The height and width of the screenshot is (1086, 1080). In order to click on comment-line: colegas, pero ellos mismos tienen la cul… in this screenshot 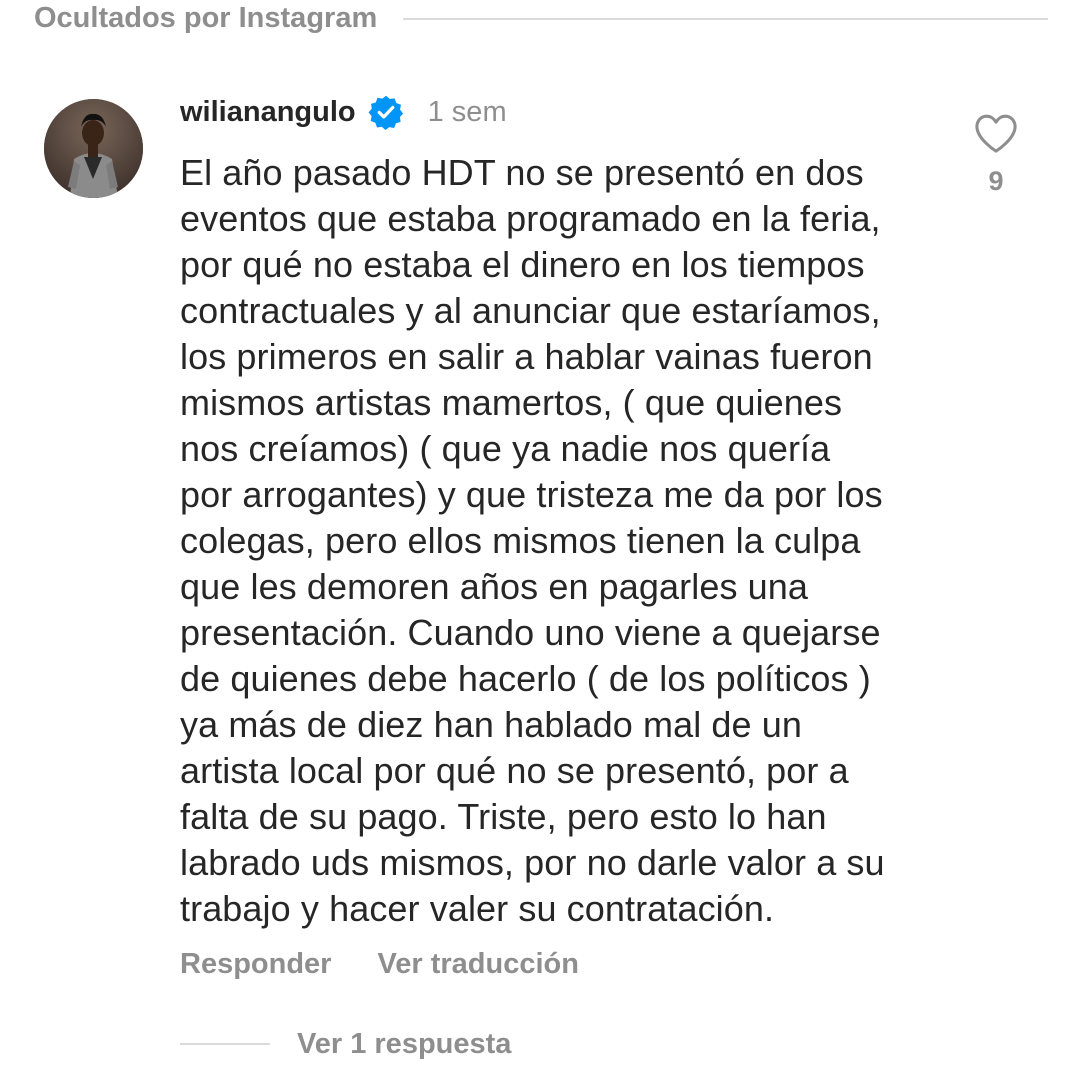, I will do `click(520, 540)`.